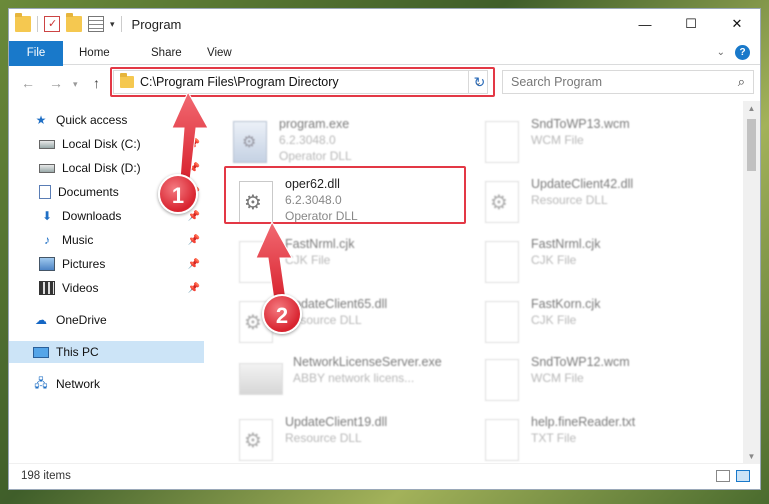  I want to click on scrollbar-thumb, so click(751, 145).